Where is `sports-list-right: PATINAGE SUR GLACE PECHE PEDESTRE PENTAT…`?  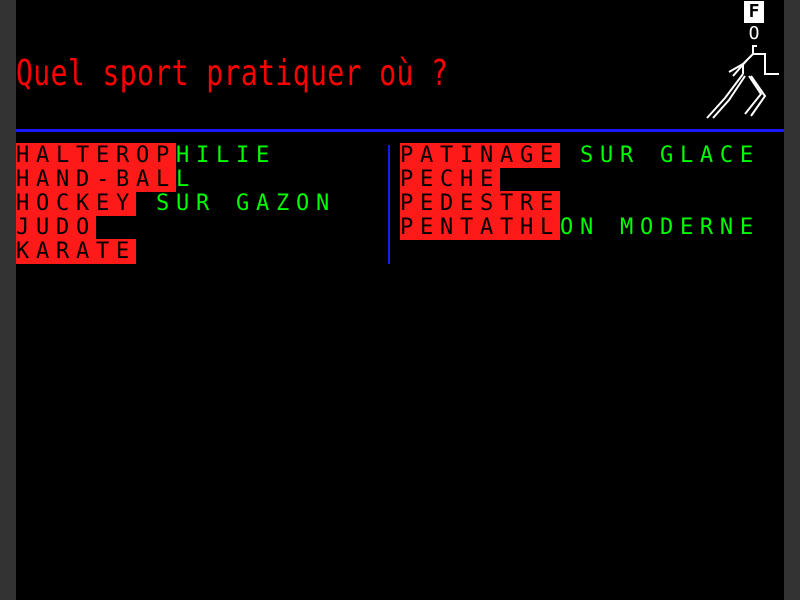 sports-list-right: PATINAGE SUR GLACE PECHE PEDESTRE PENTAT… is located at coordinates (580, 191).